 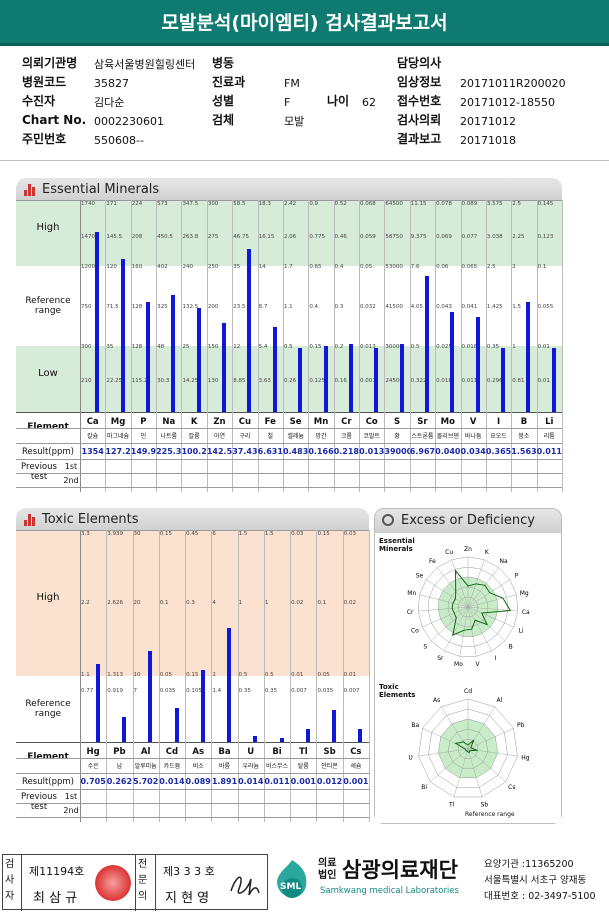 What do you see at coordinates (442, 267) in the screenshot?
I see `tick-label: 0.06` at bounding box center [442, 267].